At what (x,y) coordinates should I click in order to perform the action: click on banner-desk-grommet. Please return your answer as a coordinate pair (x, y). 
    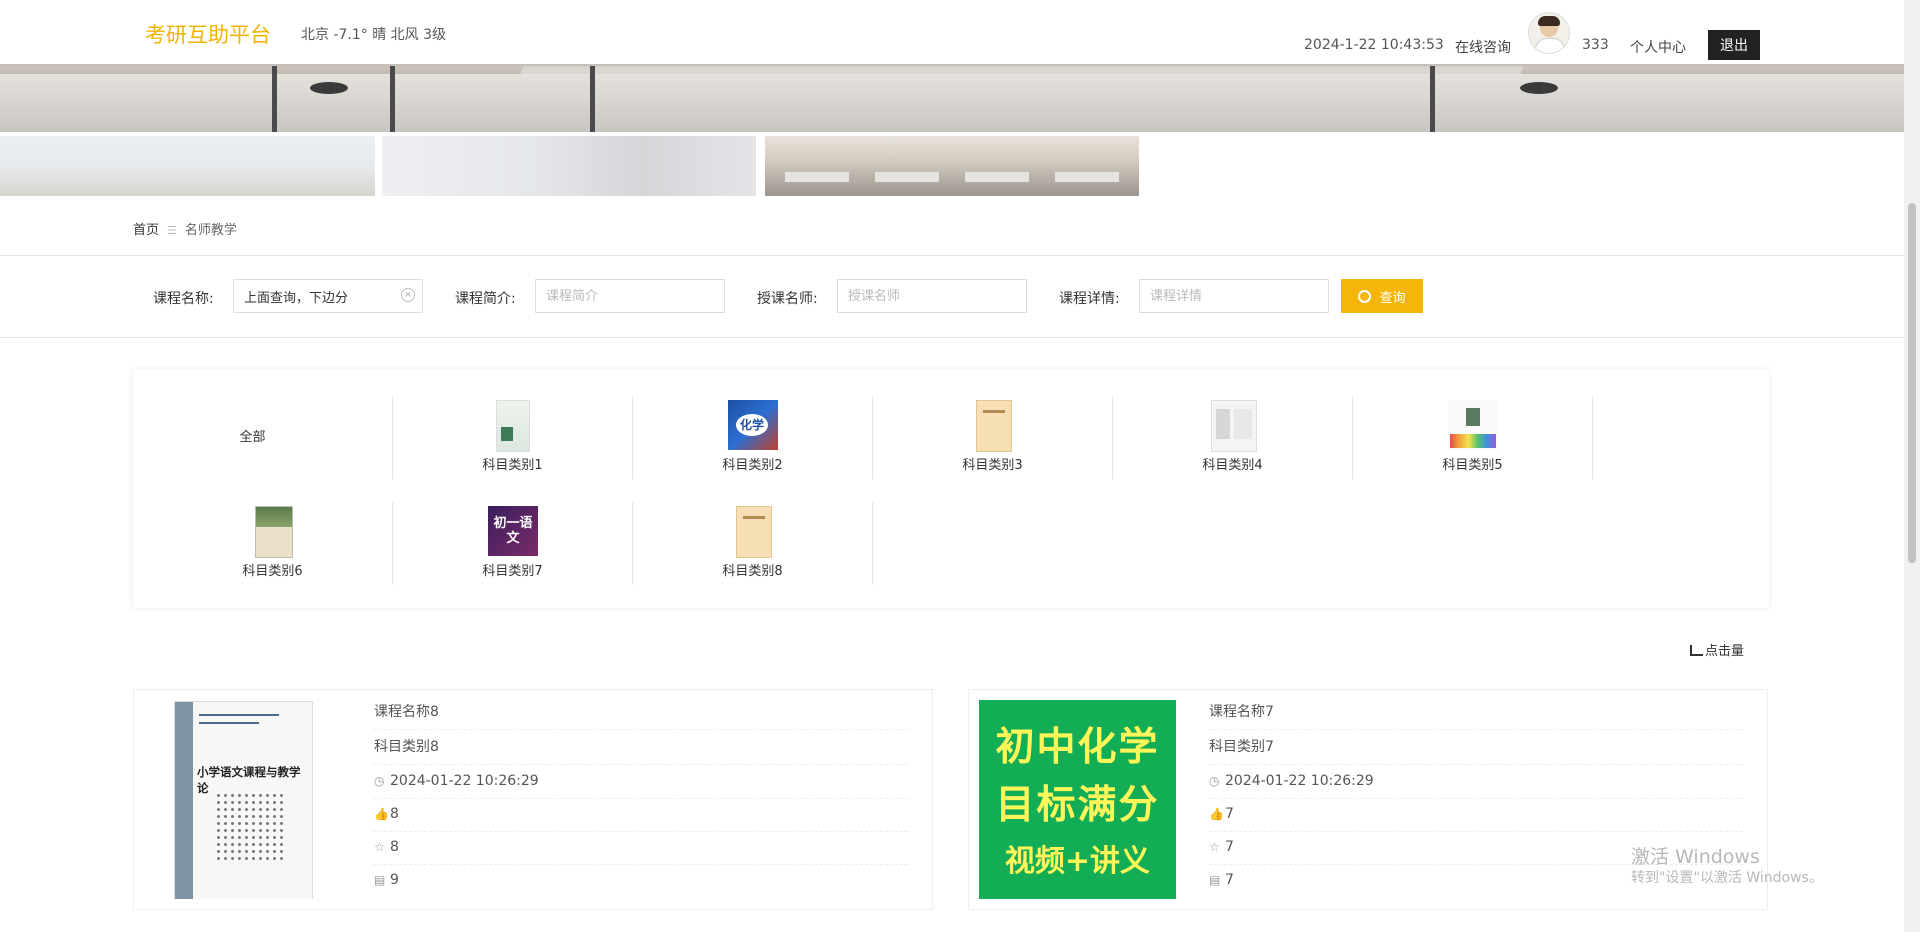
    Looking at the image, I should click on (329, 88).